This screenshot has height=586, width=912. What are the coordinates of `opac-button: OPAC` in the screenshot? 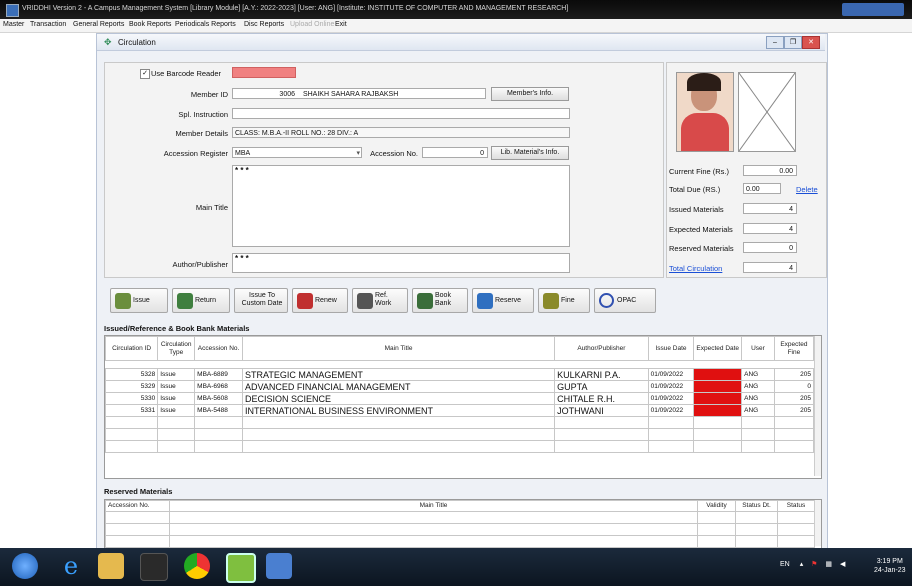 It's located at (625, 300).